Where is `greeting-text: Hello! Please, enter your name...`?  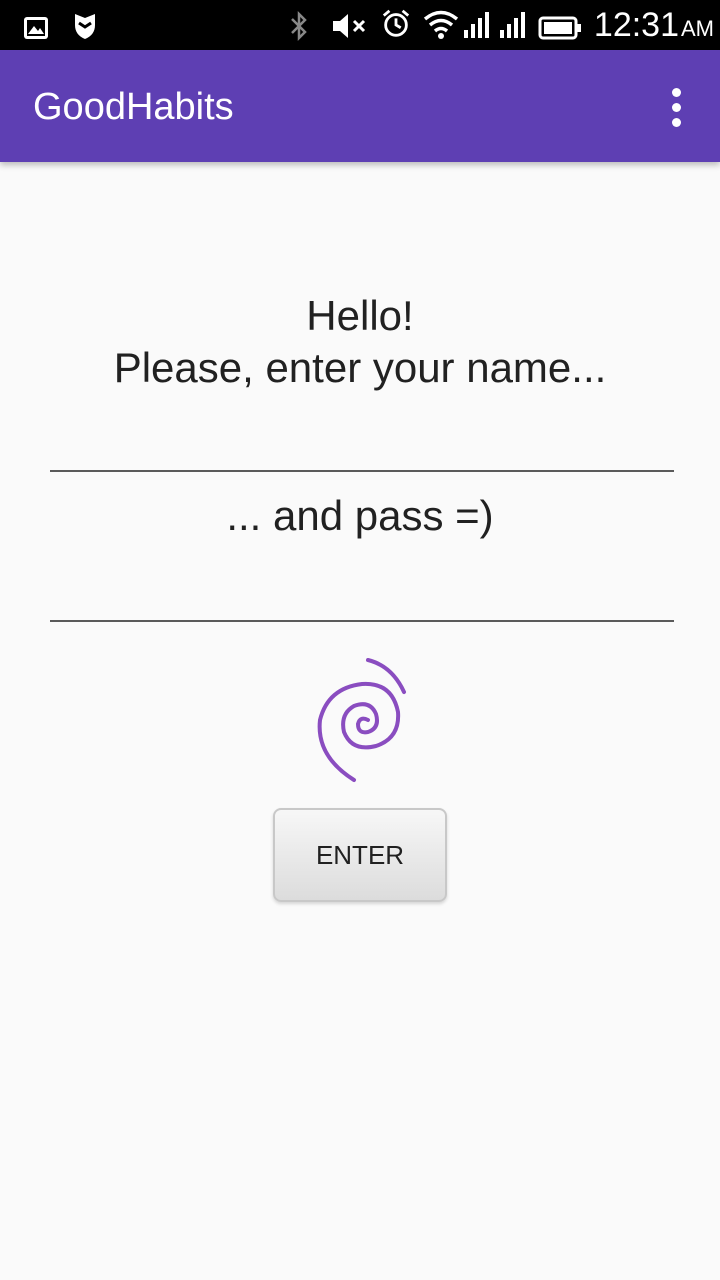
greeting-text: Hello! Please, enter your name... is located at coordinates (360, 342).